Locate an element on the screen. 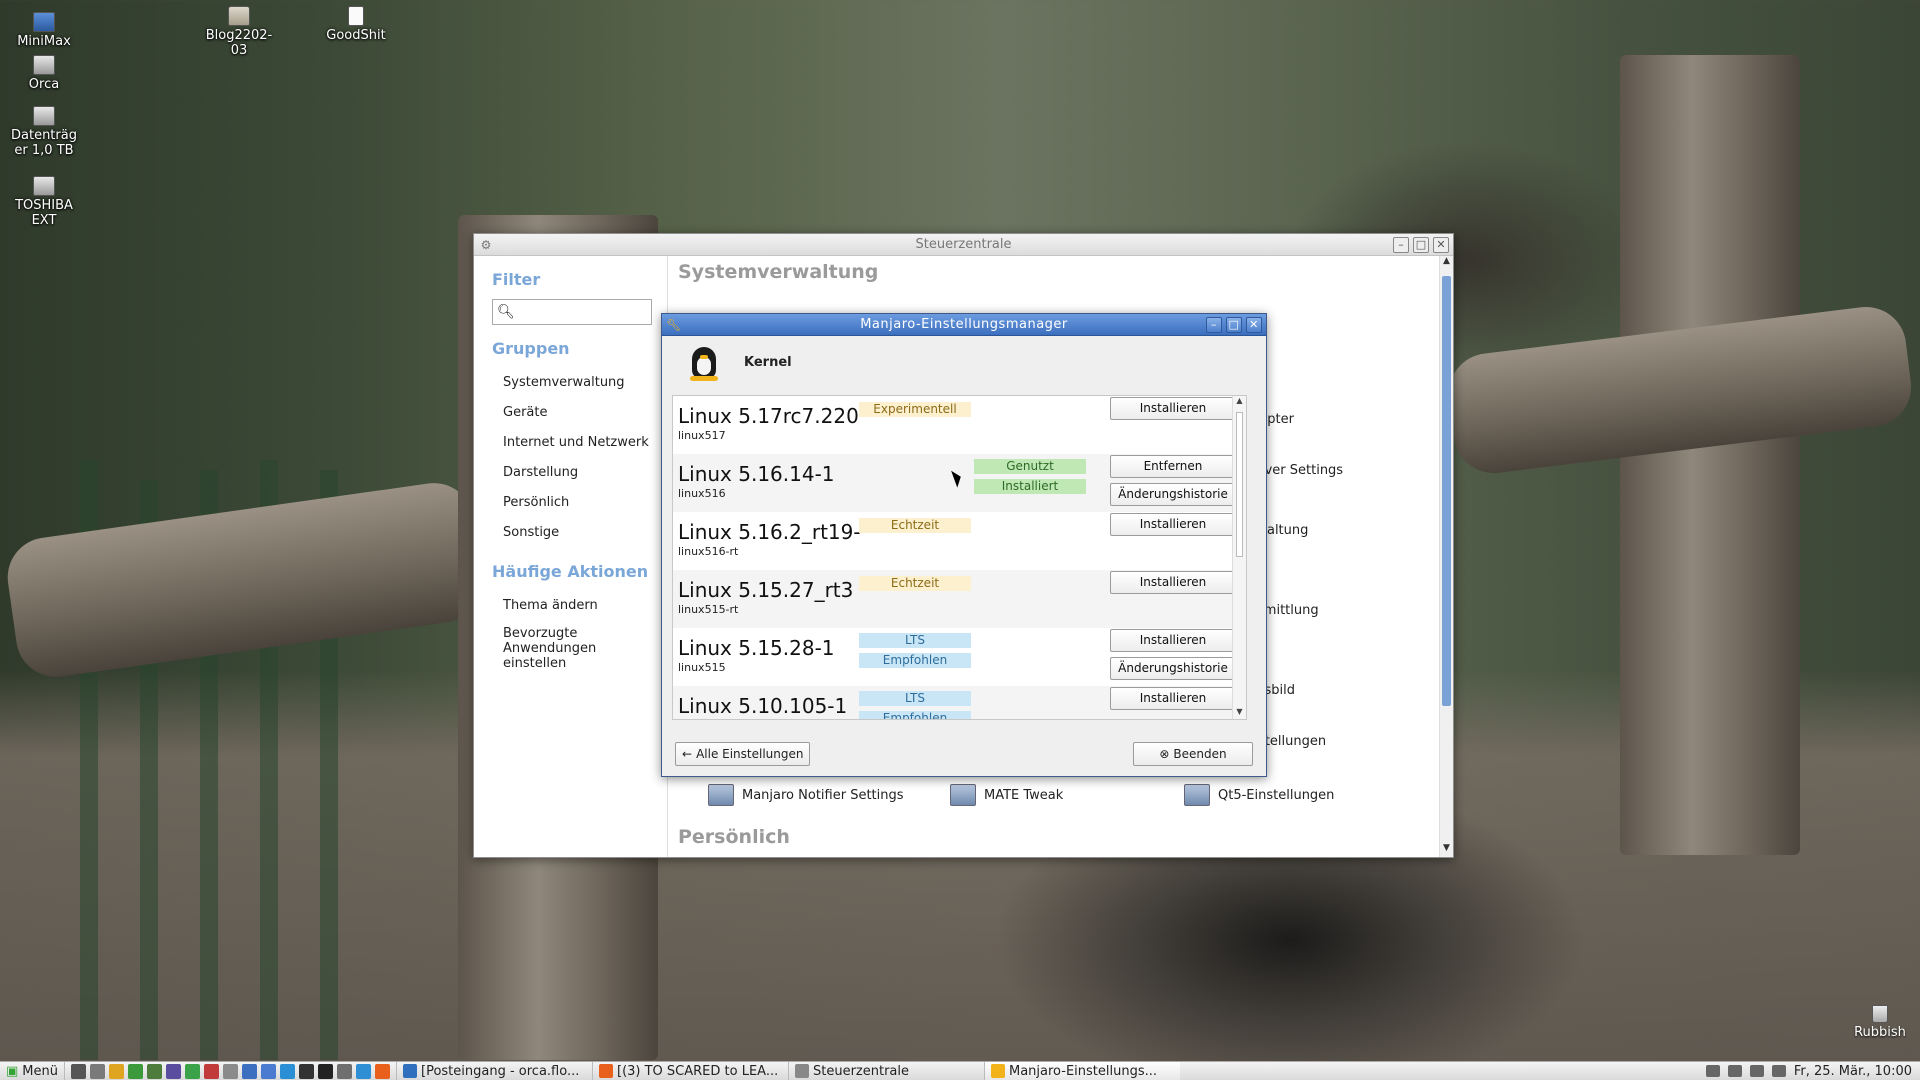 The width and height of the screenshot is (1920, 1080). group-persoenlich: Persönlich is located at coordinates (570, 503).